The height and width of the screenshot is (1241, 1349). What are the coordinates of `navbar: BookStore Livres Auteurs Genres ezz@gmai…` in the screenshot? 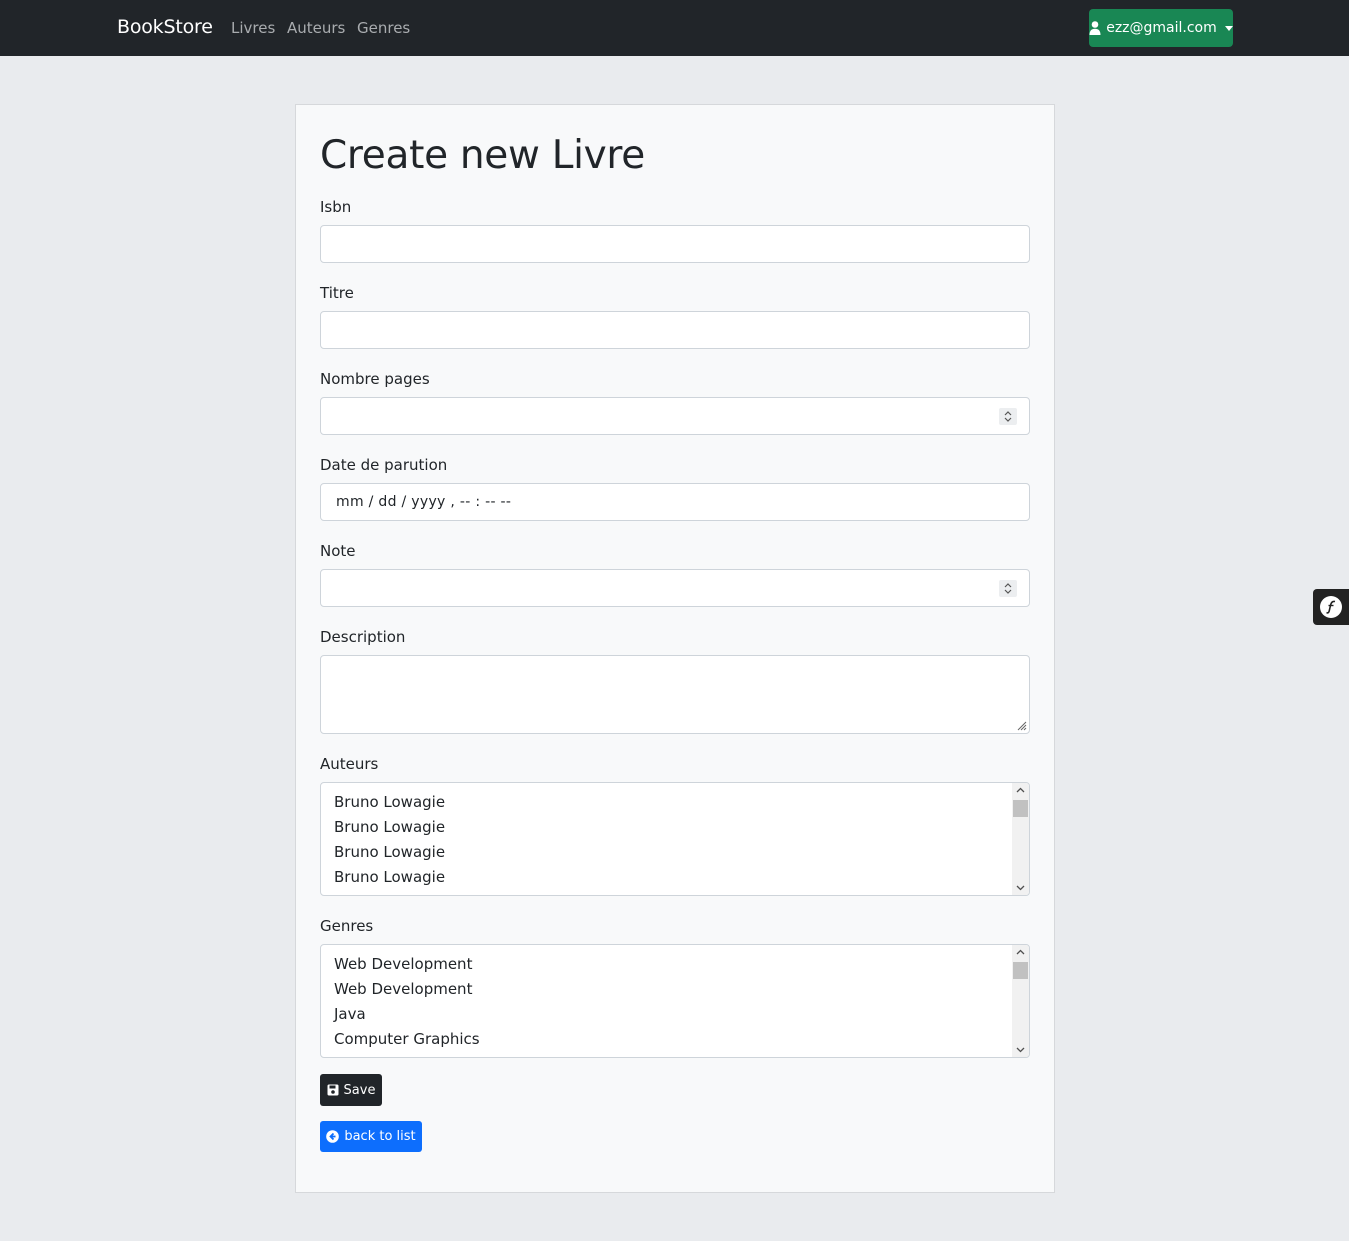 It's located at (674, 28).